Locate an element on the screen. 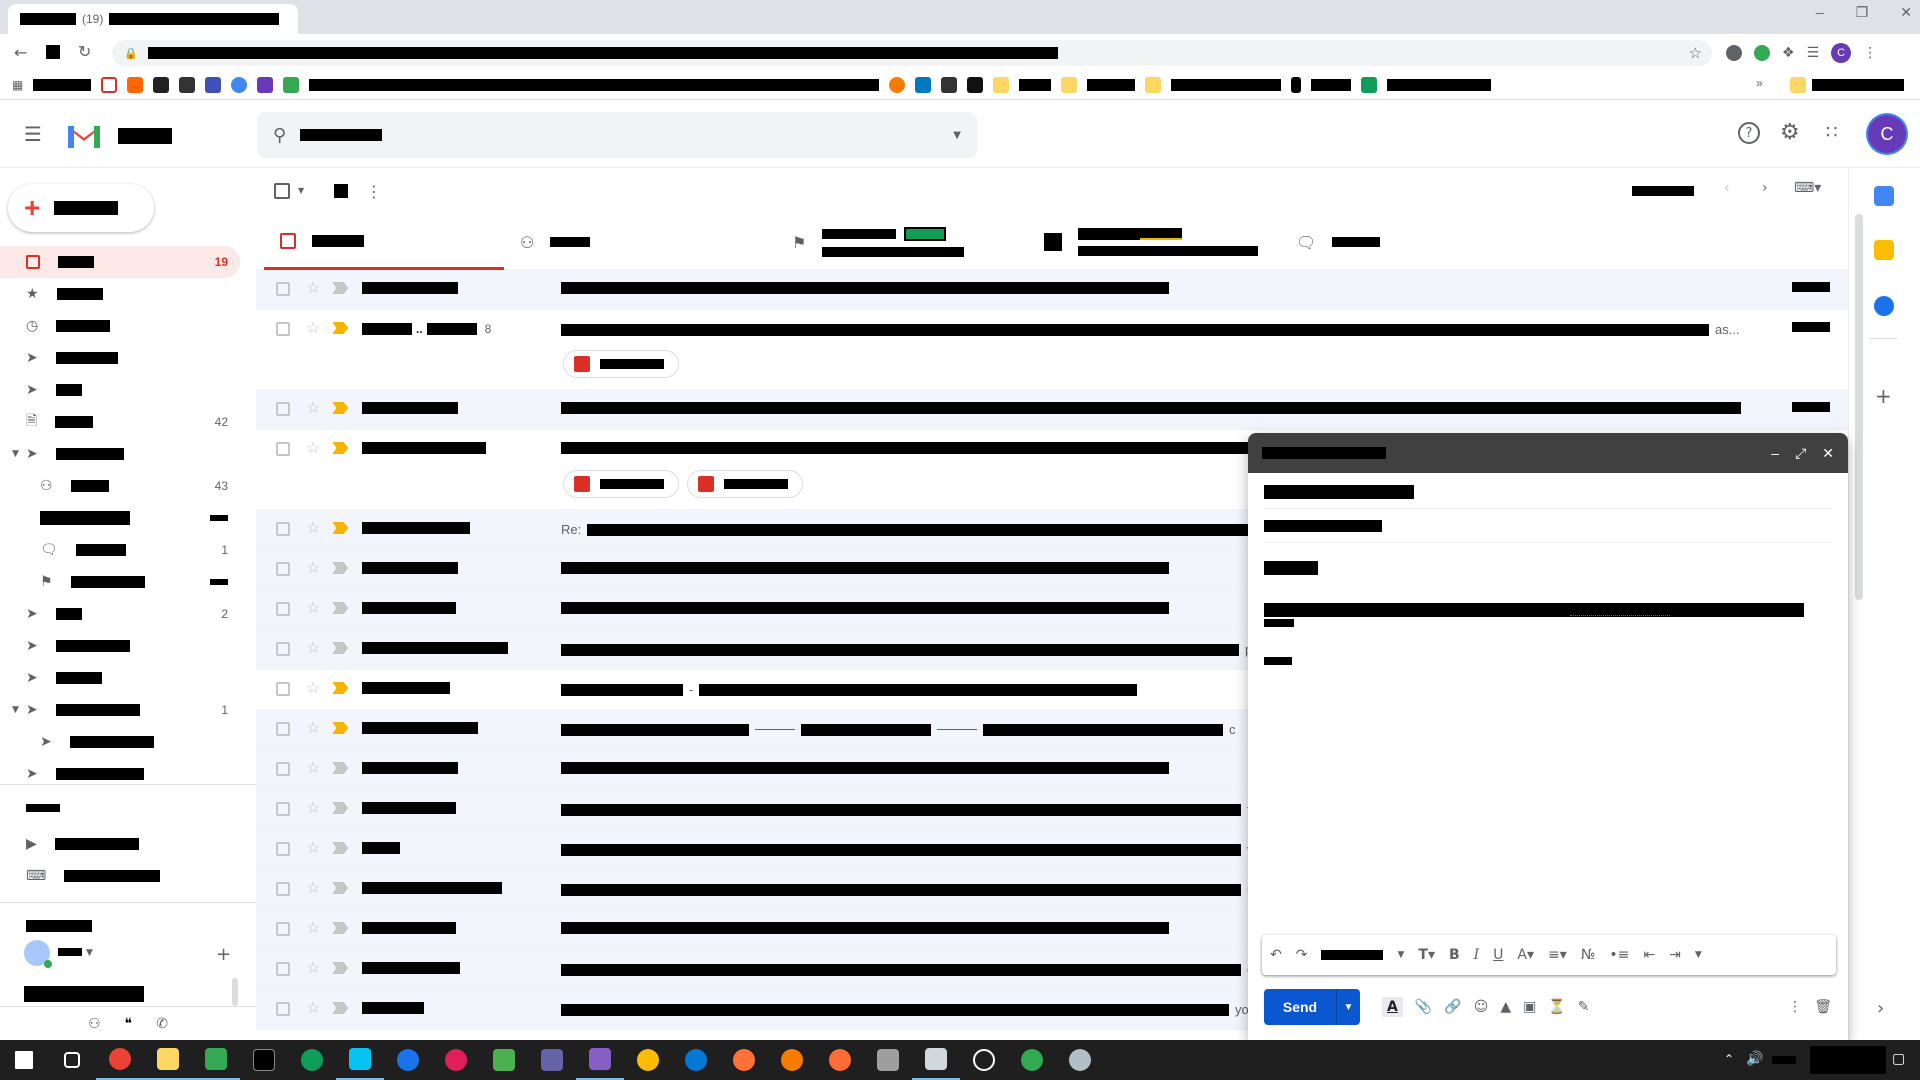 The width and height of the screenshot is (1920, 1080). start-button is located at coordinates (24, 1060).